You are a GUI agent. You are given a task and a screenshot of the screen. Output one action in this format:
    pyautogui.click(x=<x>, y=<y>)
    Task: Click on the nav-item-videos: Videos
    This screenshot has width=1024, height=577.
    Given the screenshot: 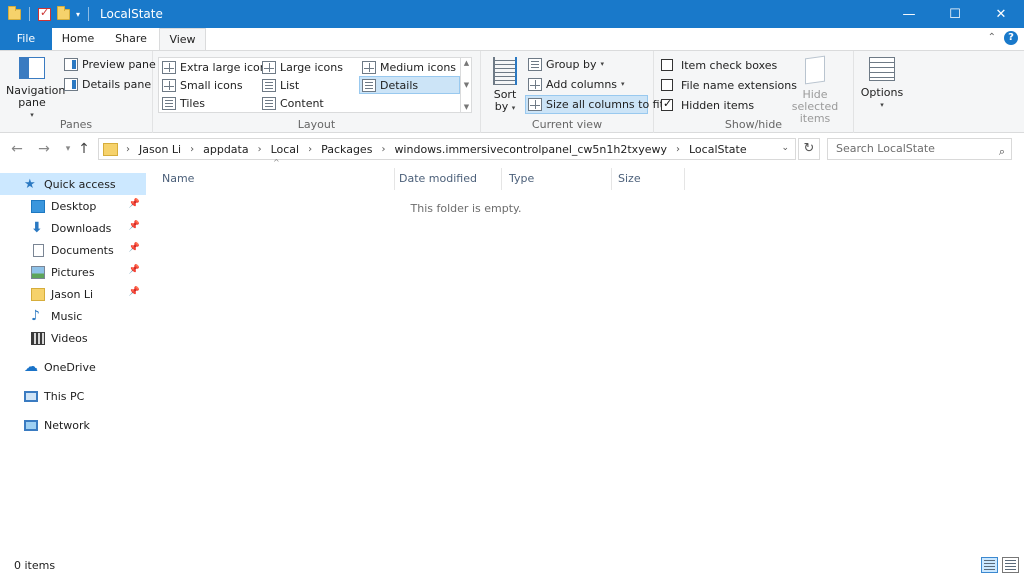 What is the action you would take?
    pyautogui.click(x=73, y=338)
    